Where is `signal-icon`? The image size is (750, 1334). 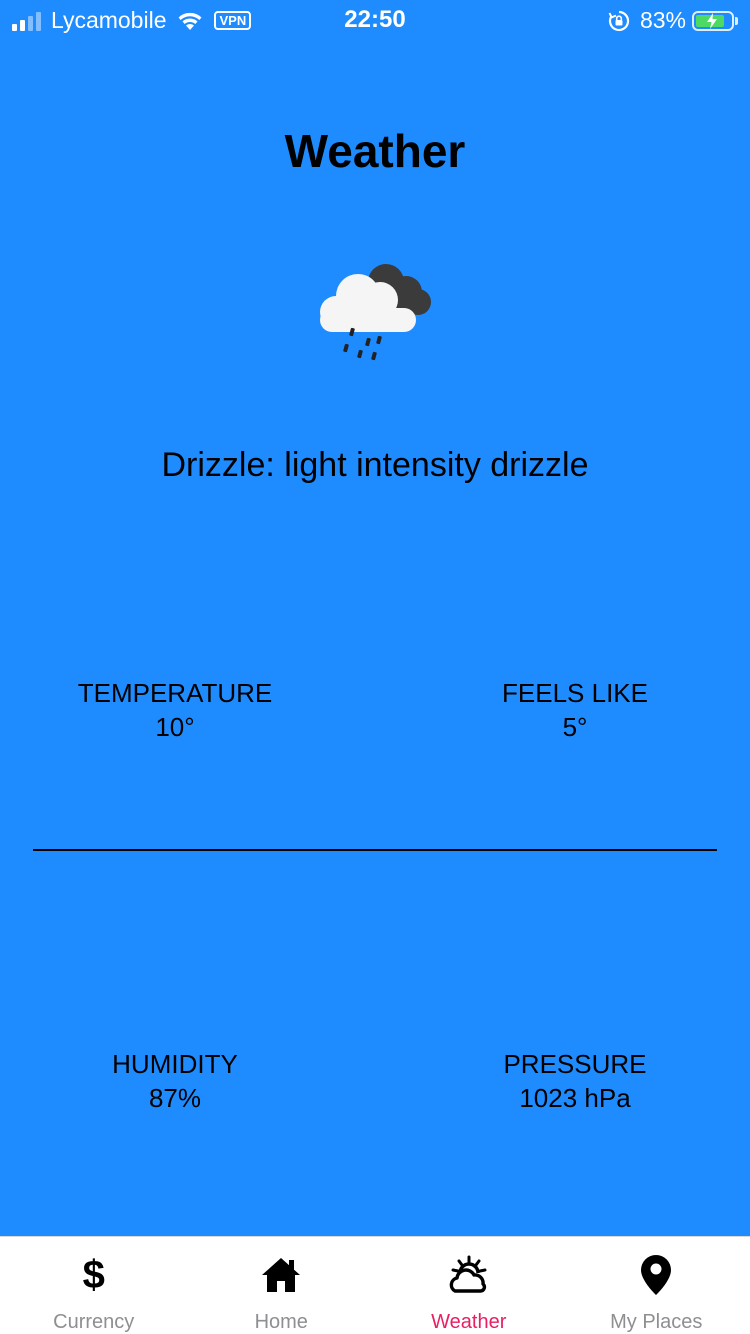
signal-icon is located at coordinates (26, 21).